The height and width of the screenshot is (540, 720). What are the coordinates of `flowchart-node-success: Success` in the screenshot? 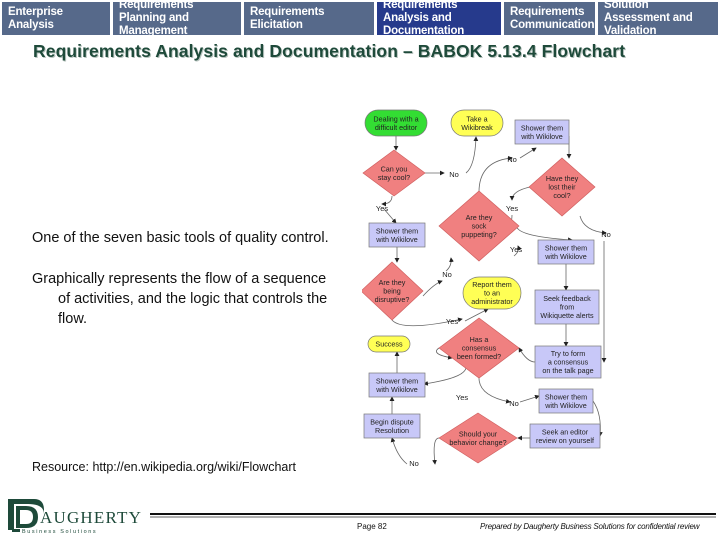 It's located at (389, 344).